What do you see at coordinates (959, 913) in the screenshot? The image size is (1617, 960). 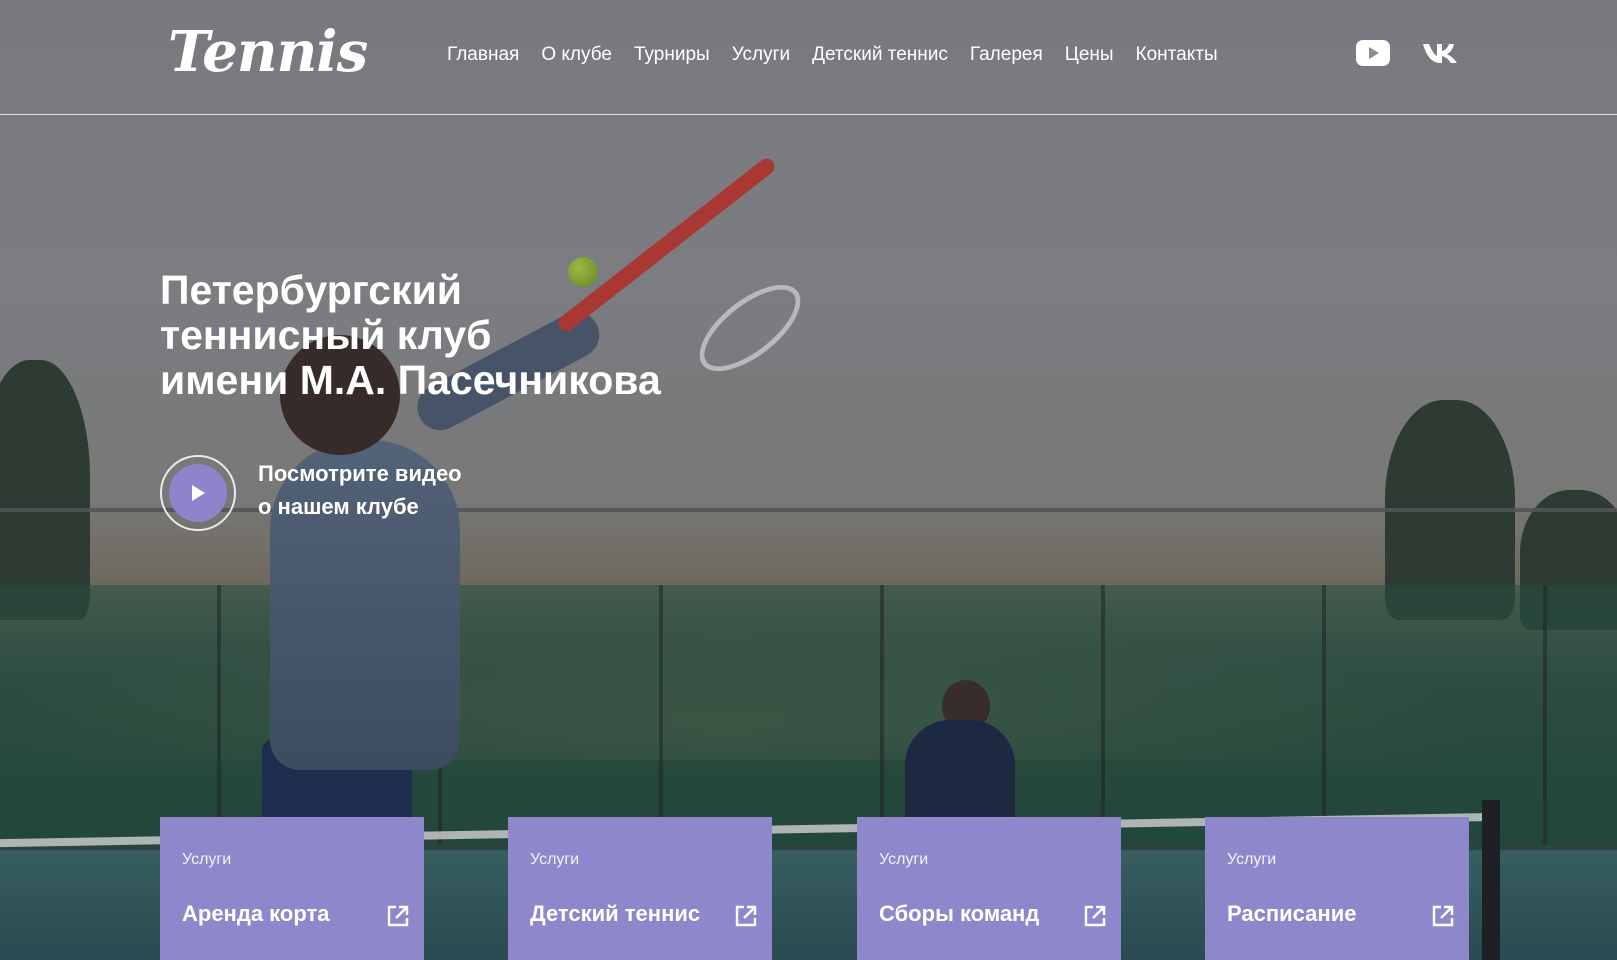 I see `card-title: Сборы команд` at bounding box center [959, 913].